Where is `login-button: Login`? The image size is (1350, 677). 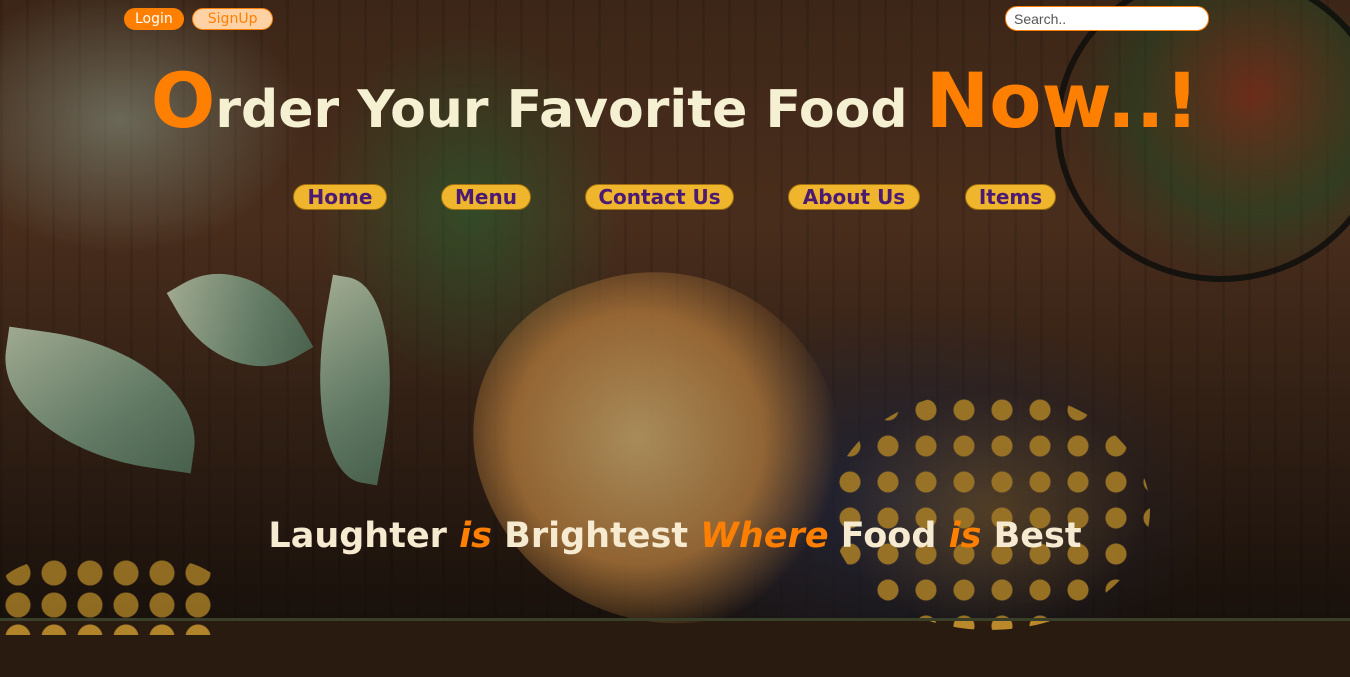
login-button: Login is located at coordinates (154, 19).